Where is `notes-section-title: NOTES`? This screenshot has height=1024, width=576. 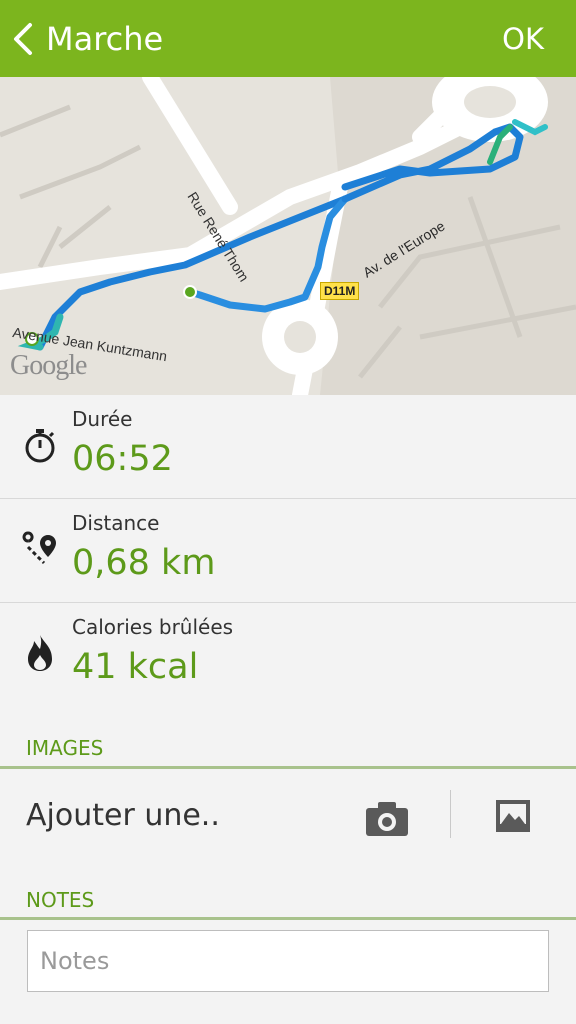 notes-section-title: NOTES is located at coordinates (60, 900).